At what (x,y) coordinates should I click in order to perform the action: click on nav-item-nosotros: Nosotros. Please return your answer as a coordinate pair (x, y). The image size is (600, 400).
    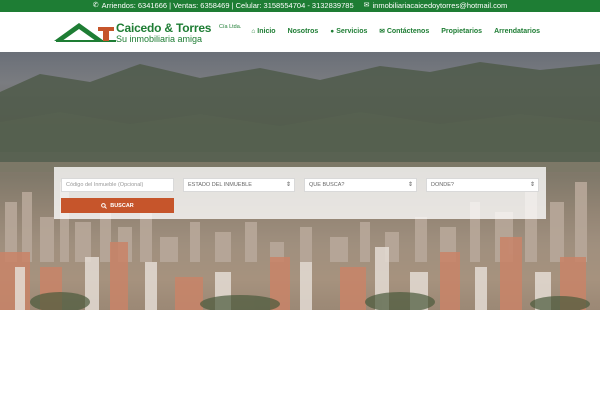
    Looking at the image, I should click on (303, 31).